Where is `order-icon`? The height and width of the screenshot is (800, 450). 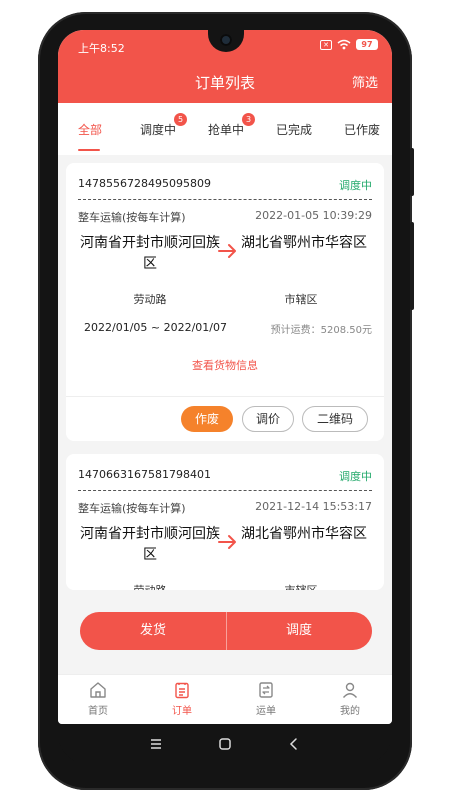
order-icon is located at coordinates (182, 690).